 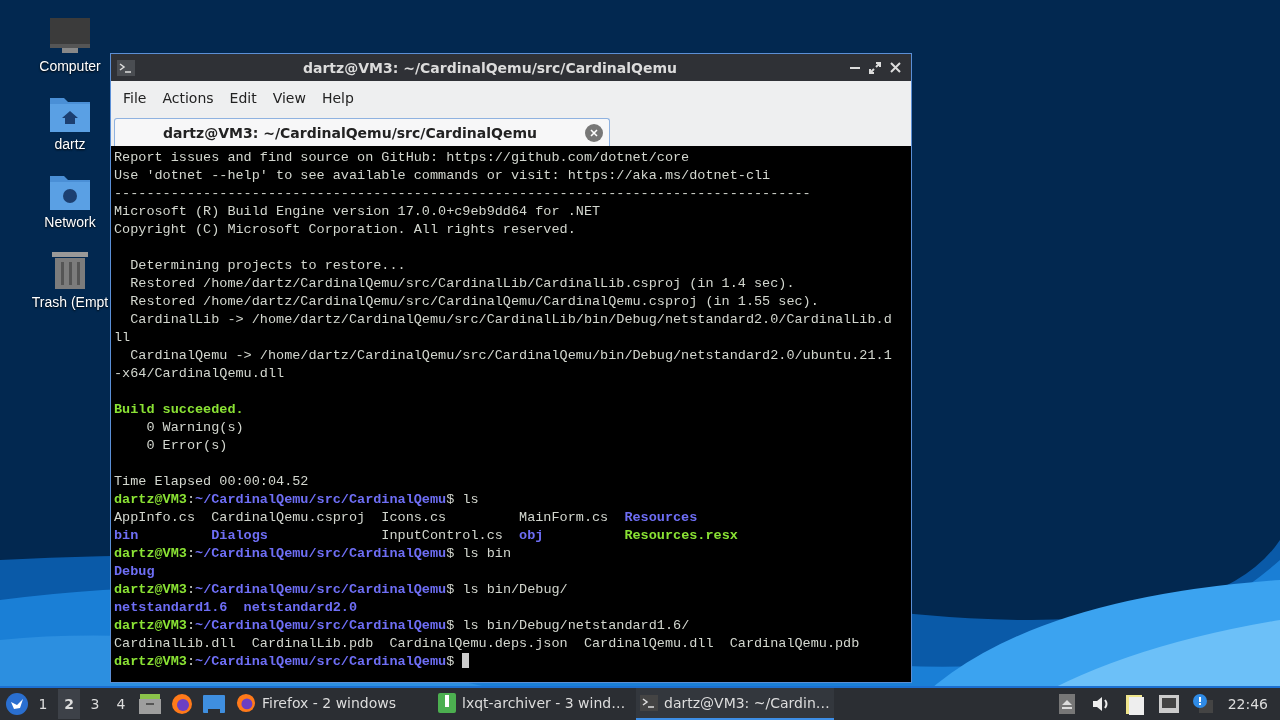 I want to click on terminal-line: netstandard1.6 netstandard2.0, so click(x=236, y=608).